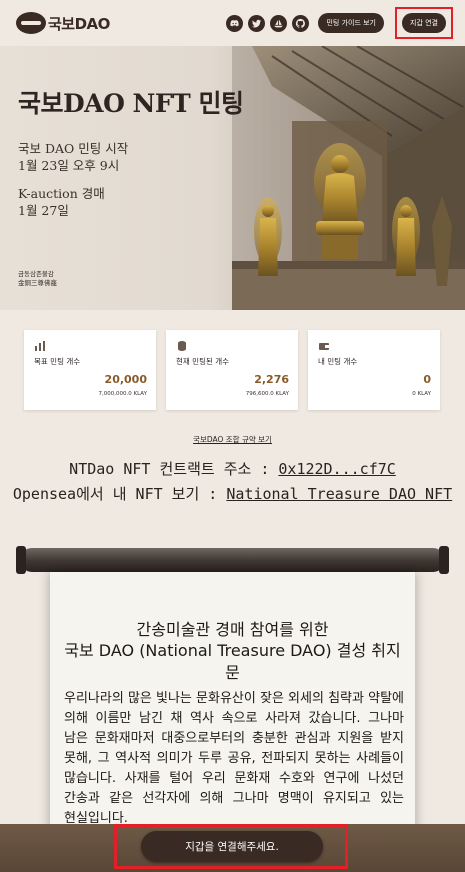 The image size is (465, 872). What do you see at coordinates (444, 560) in the screenshot?
I see `scroll-rod-cap-right` at bounding box center [444, 560].